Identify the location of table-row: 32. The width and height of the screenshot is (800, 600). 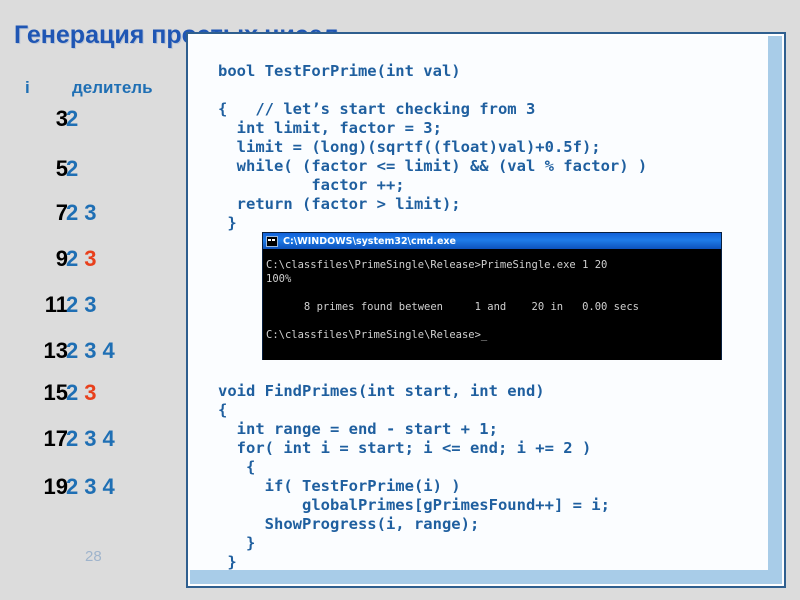
(90, 122).